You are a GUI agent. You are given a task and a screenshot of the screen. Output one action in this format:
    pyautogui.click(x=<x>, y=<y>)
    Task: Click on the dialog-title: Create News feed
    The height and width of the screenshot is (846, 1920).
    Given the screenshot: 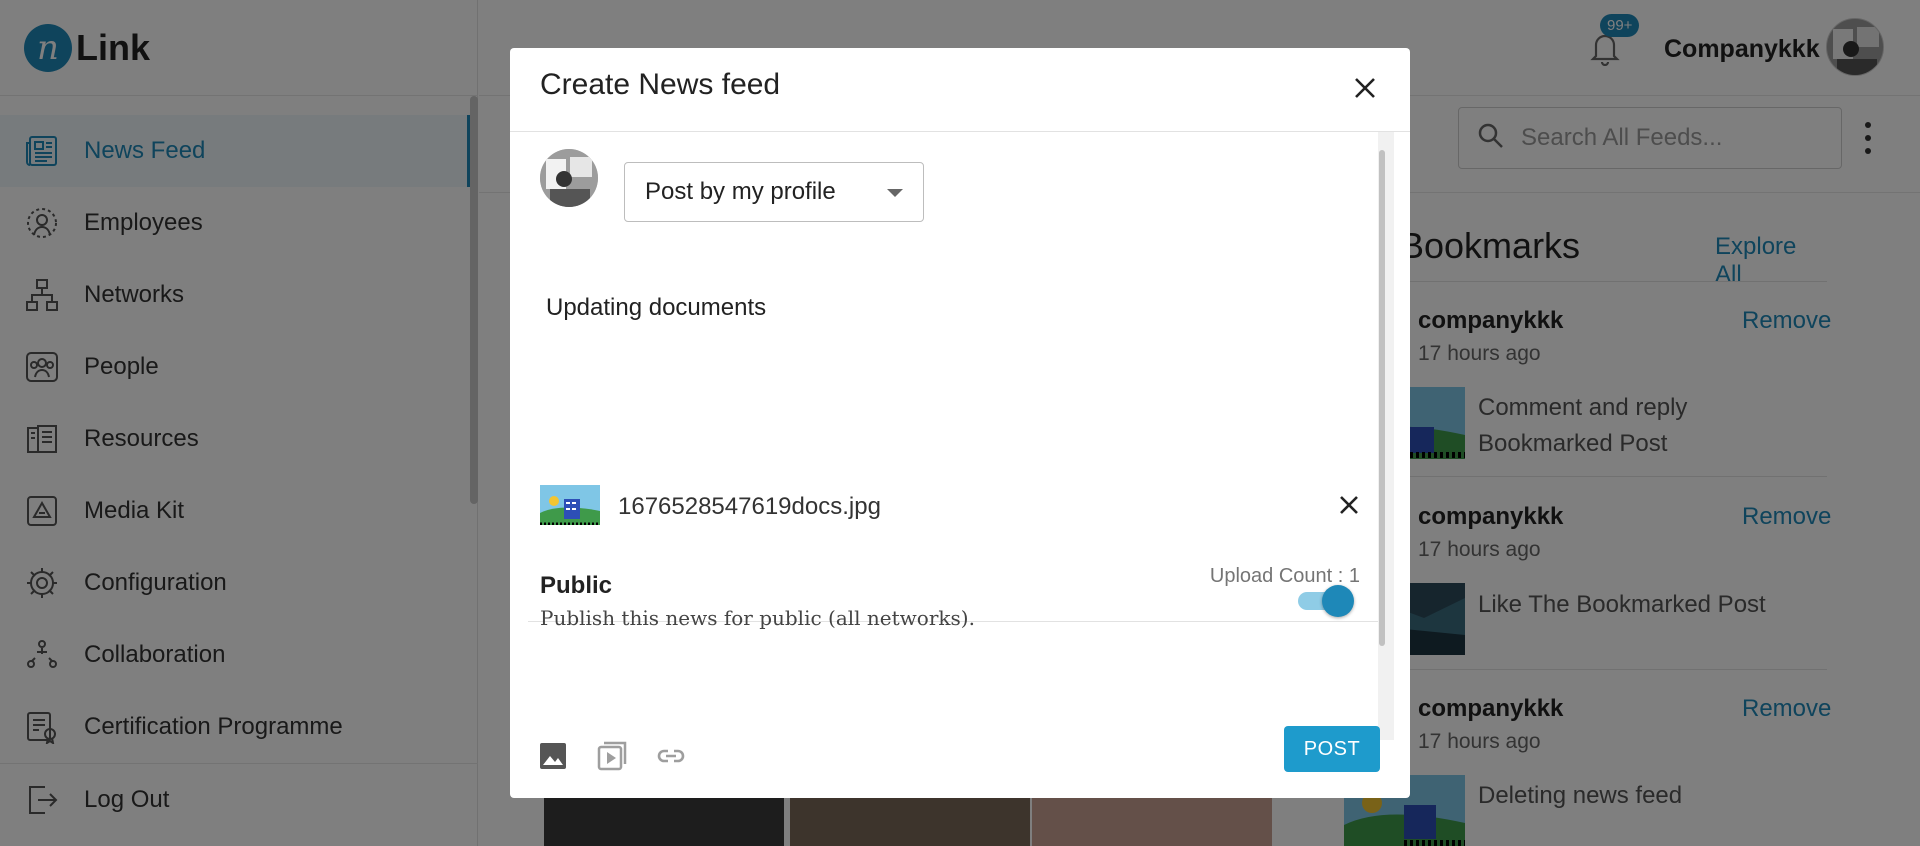 What is the action you would take?
    pyautogui.click(x=660, y=84)
    